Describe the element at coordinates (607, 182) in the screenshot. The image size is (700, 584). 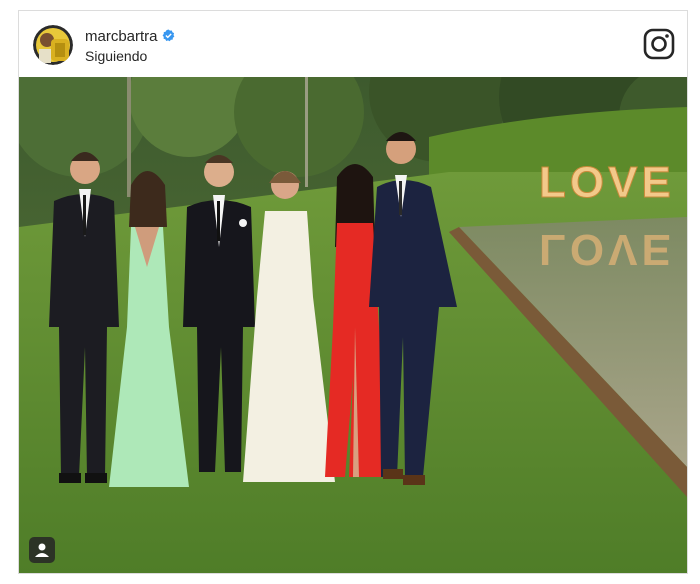
I see `love-sign: LOVE` at that location.